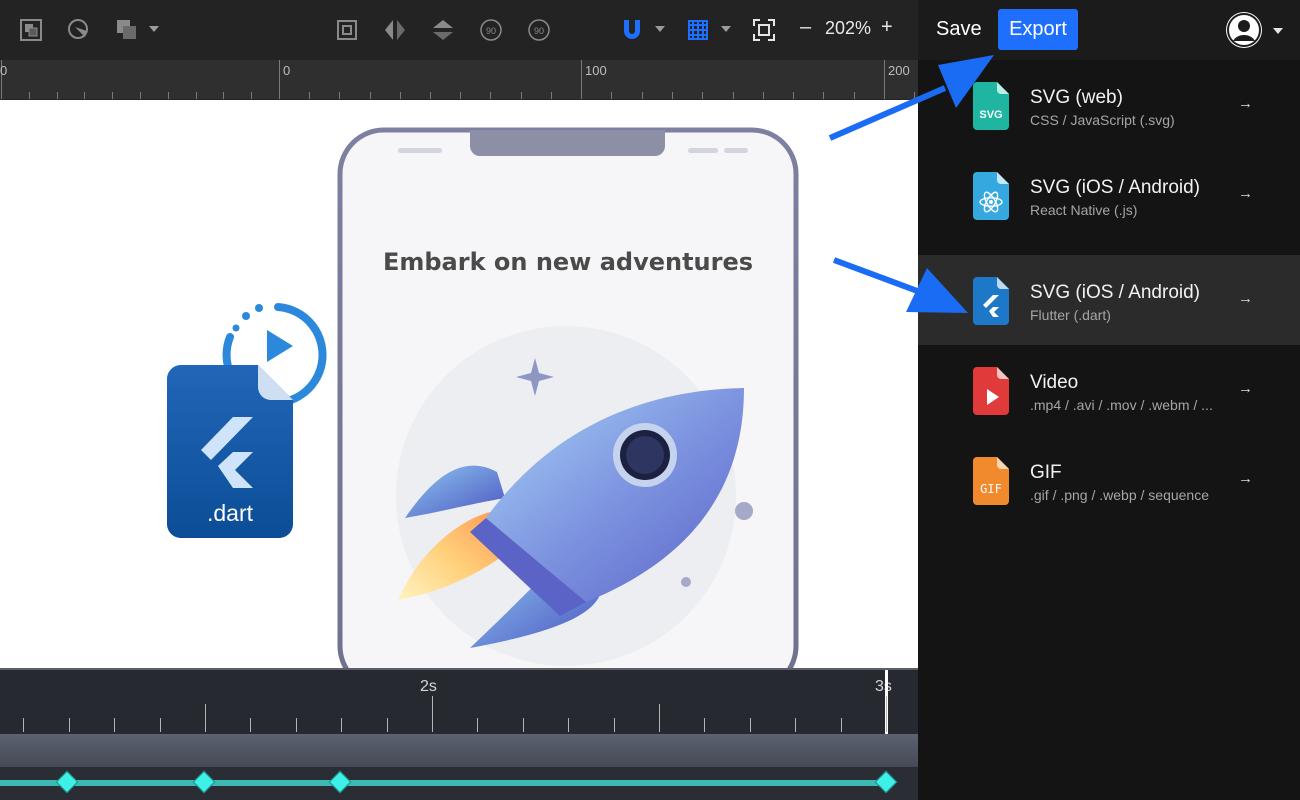  What do you see at coordinates (991, 196) in the screenshot?
I see `react-file-icon` at bounding box center [991, 196].